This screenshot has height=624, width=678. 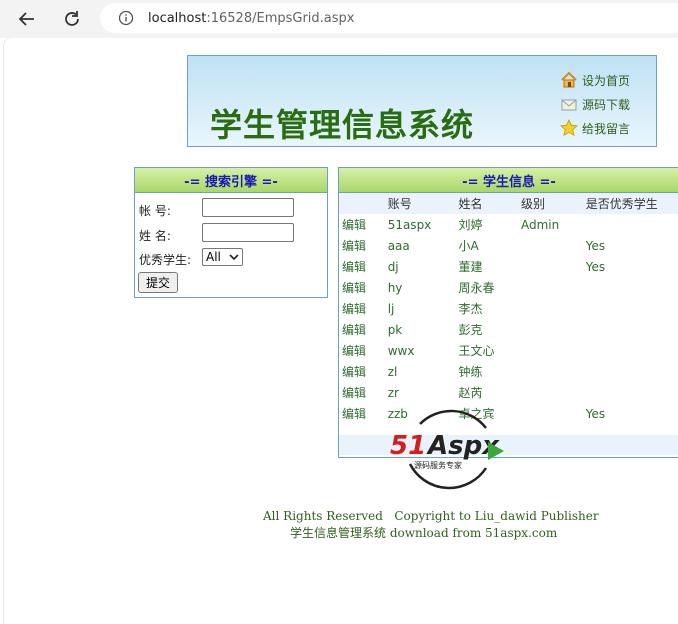 What do you see at coordinates (126, 18) in the screenshot?
I see `info-icon` at bounding box center [126, 18].